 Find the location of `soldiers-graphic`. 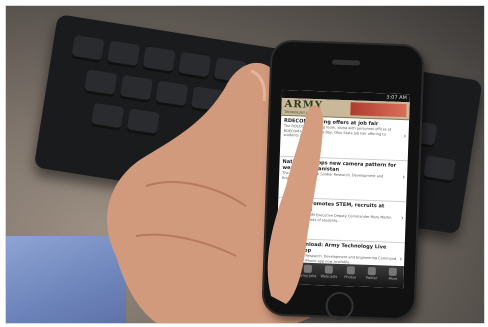

soldiers-graphic is located at coordinates (378, 110).